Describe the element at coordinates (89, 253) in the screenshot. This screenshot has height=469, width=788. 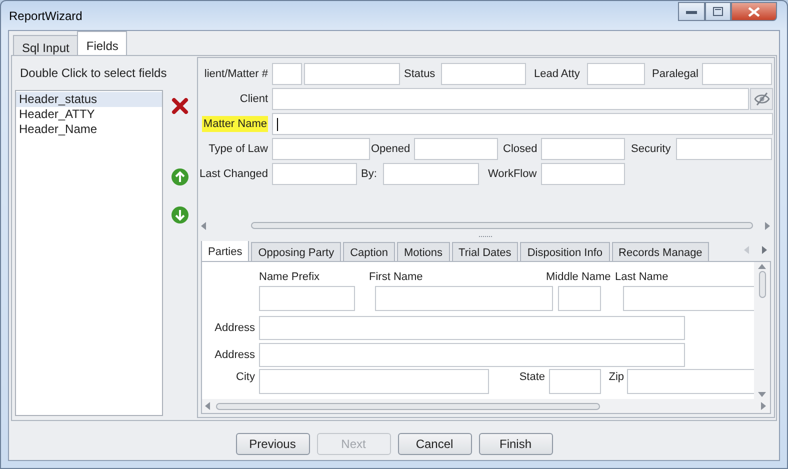
I see `field-list: Header_status Header_ATTY Header_Name` at that location.